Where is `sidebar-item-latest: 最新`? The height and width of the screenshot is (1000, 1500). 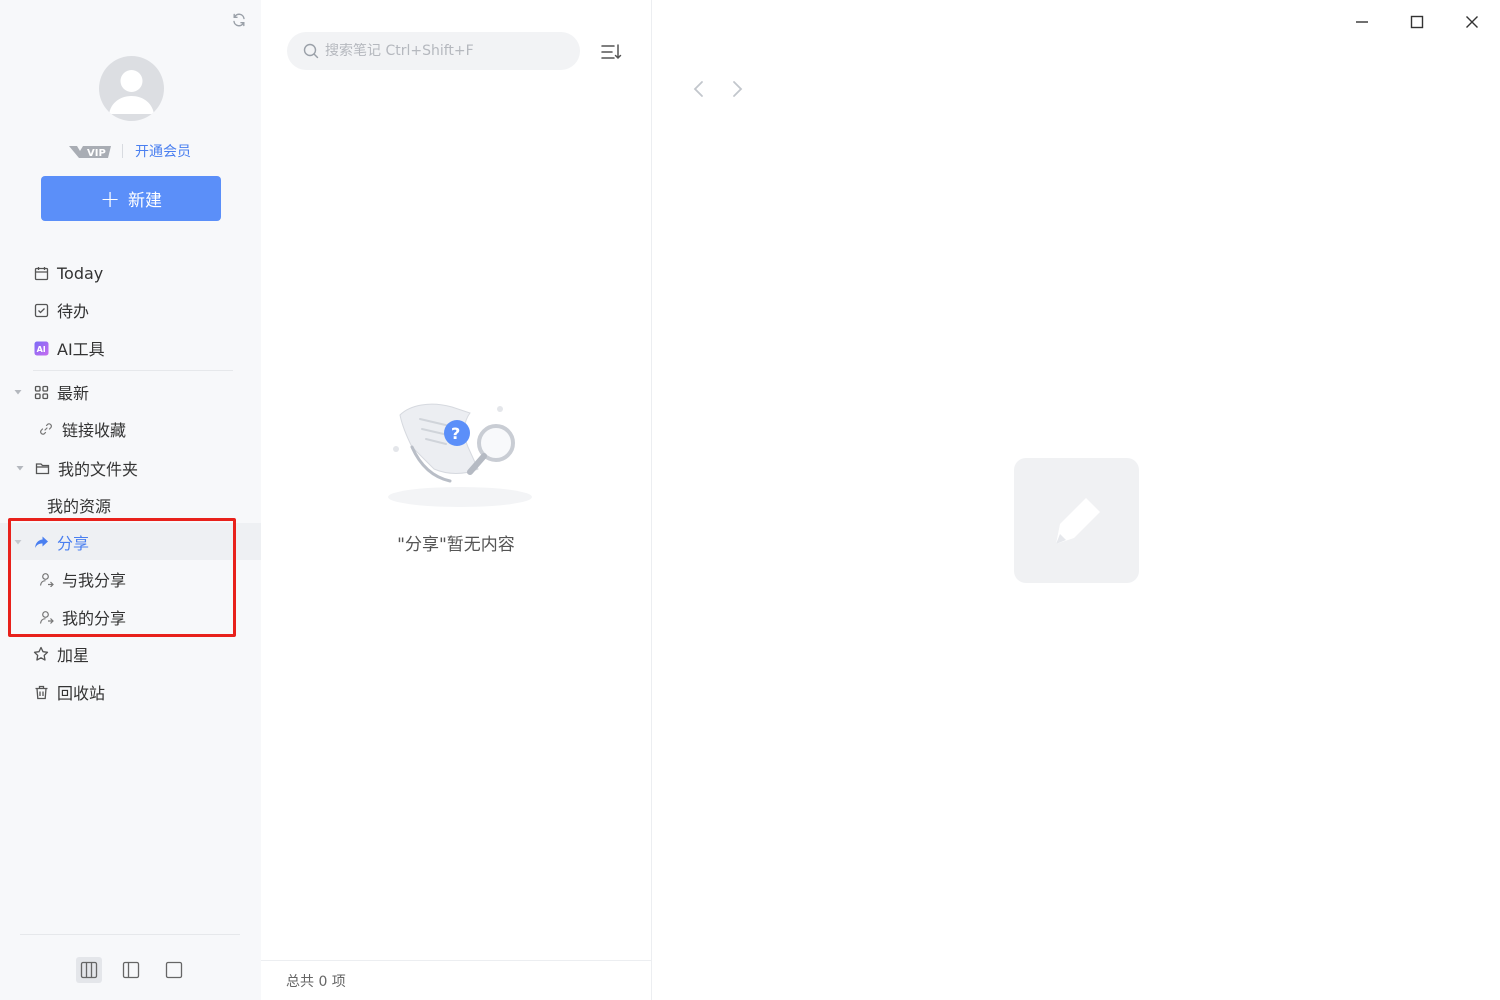 sidebar-item-latest: 最新 is located at coordinates (61, 392).